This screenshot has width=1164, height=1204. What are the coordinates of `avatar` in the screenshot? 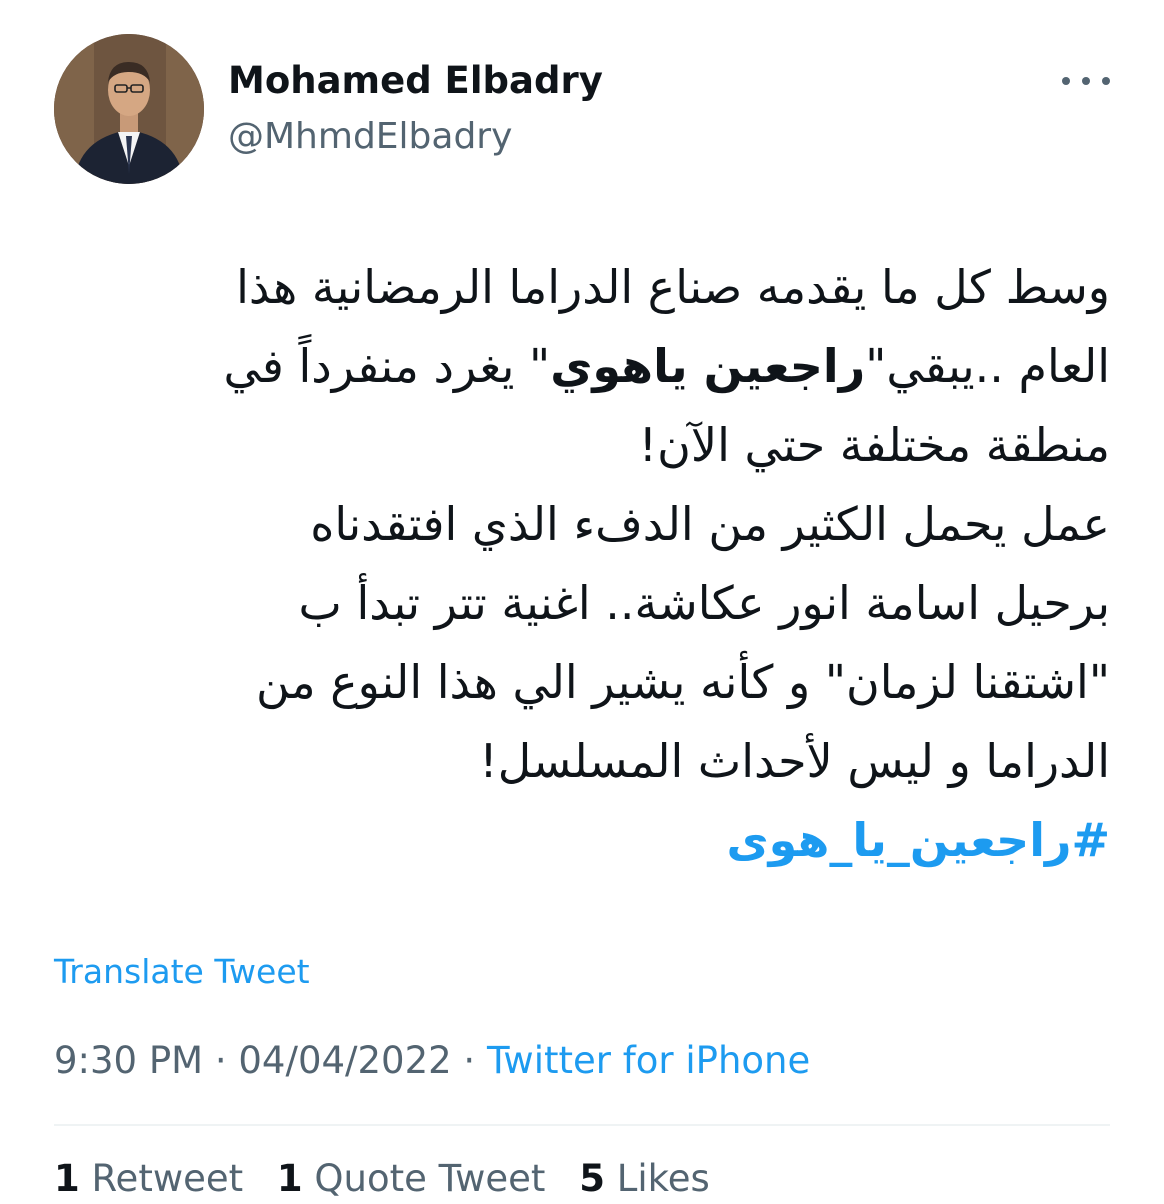 It's located at (129, 109).